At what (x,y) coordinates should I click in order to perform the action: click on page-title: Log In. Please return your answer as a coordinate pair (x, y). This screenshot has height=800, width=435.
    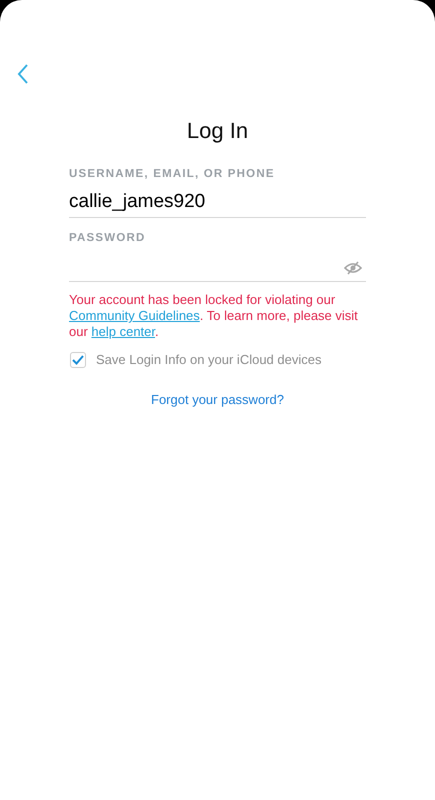
    Looking at the image, I should click on (217, 131).